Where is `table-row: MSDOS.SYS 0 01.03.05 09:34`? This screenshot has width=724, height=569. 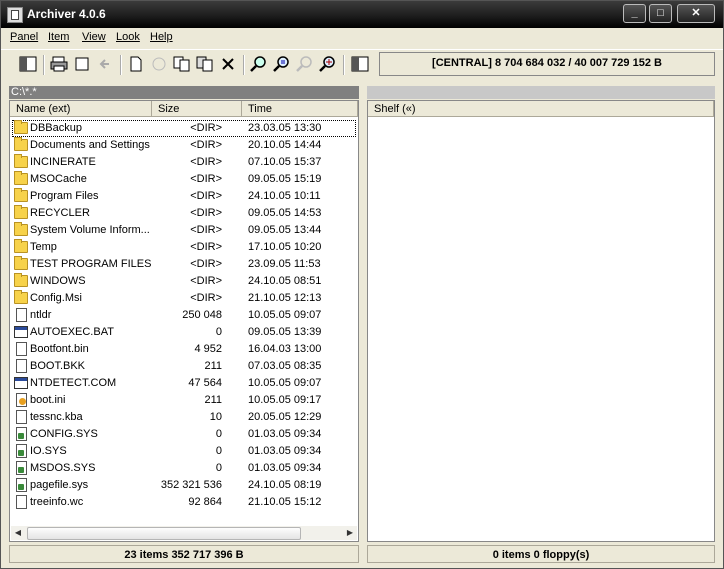
table-row: MSDOS.SYS 0 01.03.05 09:34 is located at coordinates (184, 468).